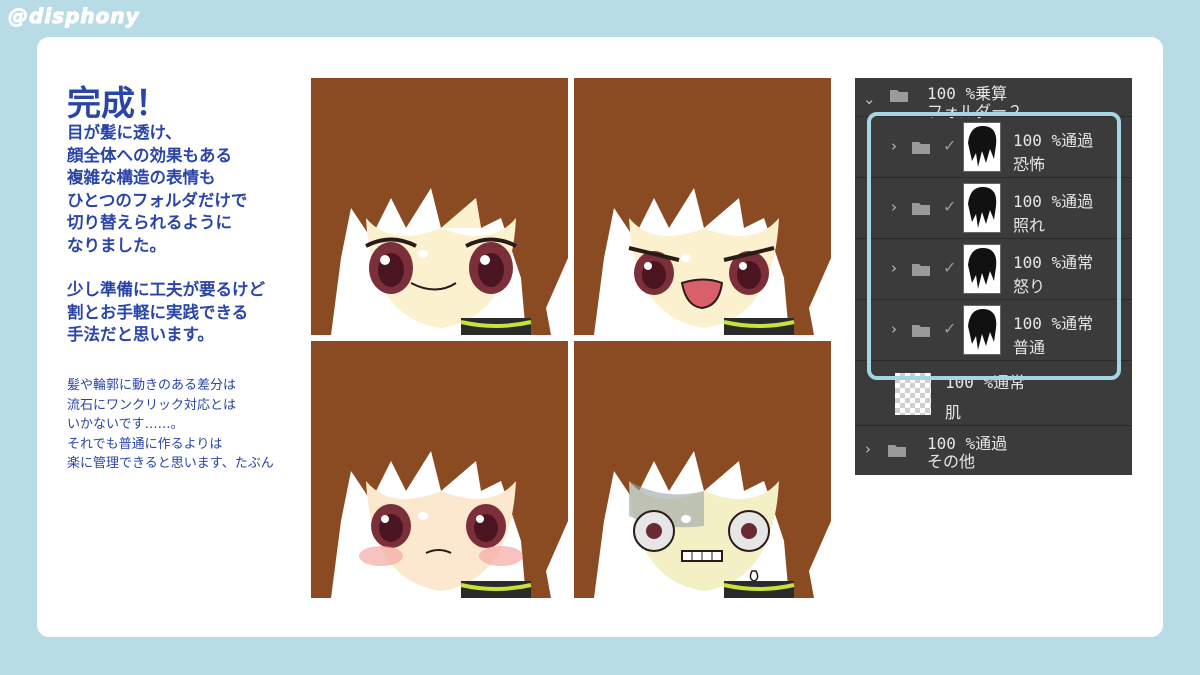 This screenshot has width=1200, height=675. What do you see at coordinates (116, 245) in the screenshot?
I see `main-line: なりました。` at bounding box center [116, 245].